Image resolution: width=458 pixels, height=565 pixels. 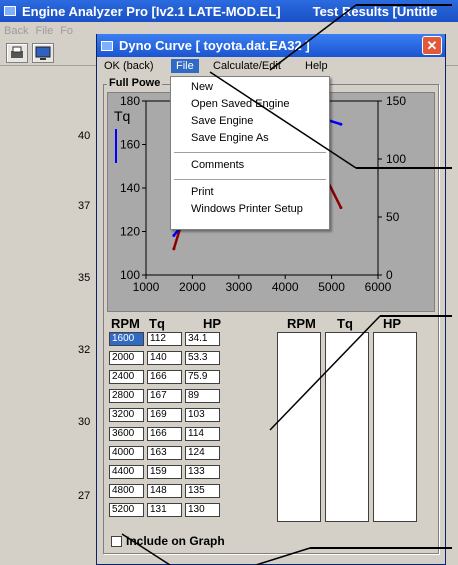 I want to click on bg-axis-tick: 40, so click(x=84, y=136).